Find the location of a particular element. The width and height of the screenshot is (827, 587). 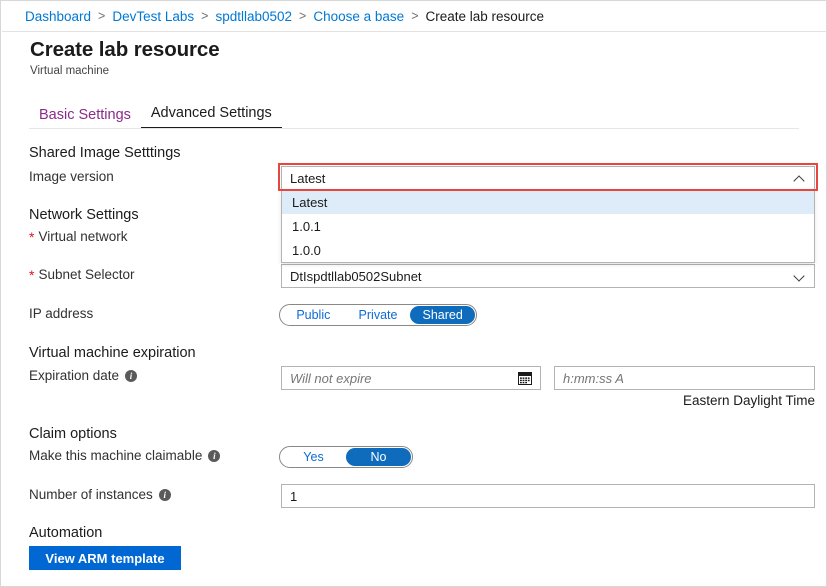

image-version-option-1-0-1: 1.0.1 is located at coordinates (548, 226).